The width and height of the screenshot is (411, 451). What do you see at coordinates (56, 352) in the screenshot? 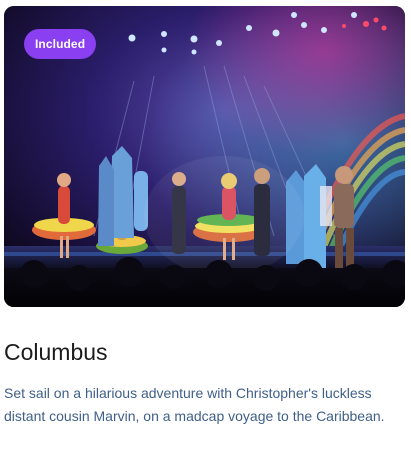
I see `show-title: Columbus` at bounding box center [56, 352].